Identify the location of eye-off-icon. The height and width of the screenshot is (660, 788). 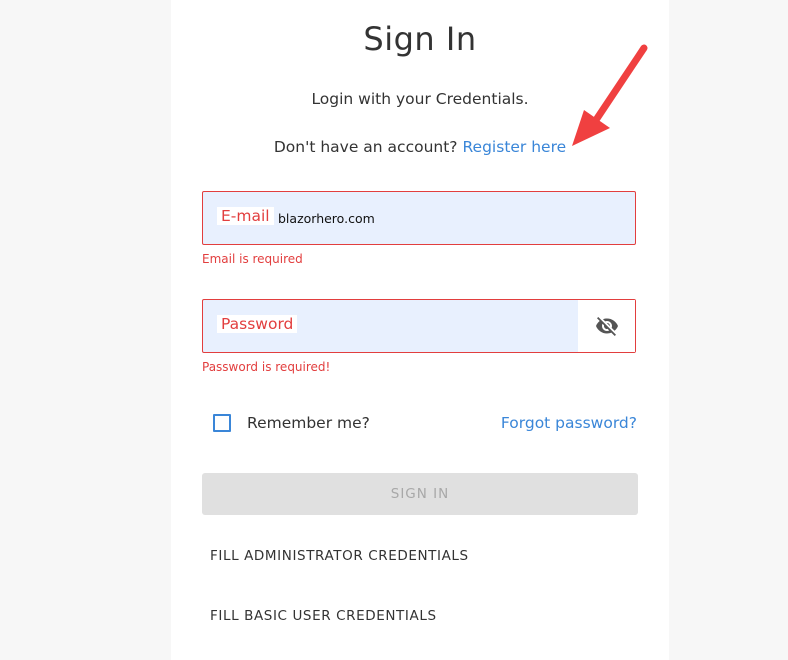
(606, 326).